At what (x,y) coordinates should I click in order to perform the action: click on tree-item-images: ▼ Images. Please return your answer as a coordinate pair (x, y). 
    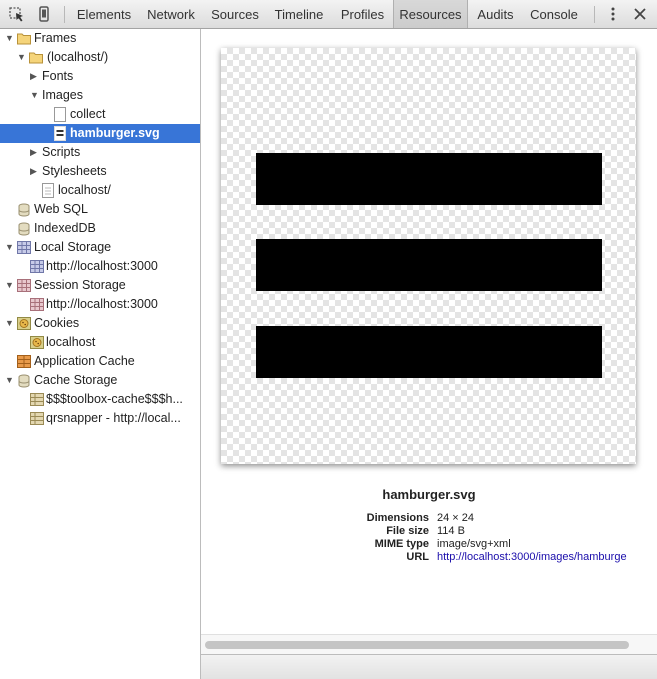
    Looking at the image, I should click on (100, 95).